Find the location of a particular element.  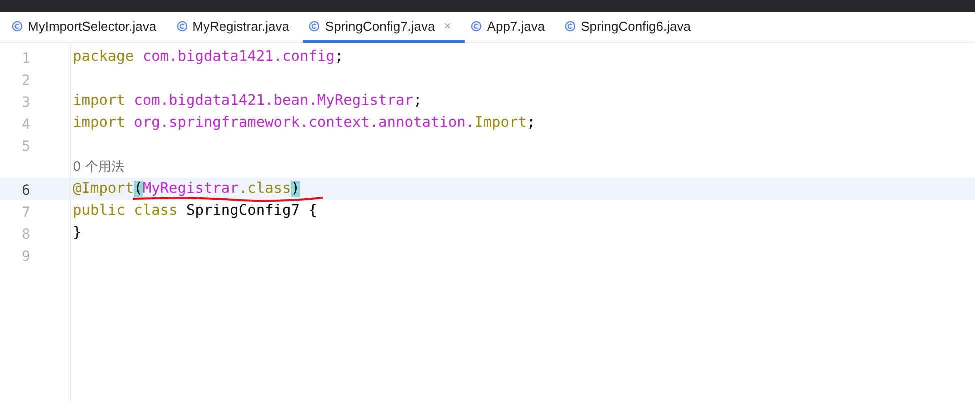

code-text: import org.springframework.context.annotation.Import; is located at coordinates (304, 123).